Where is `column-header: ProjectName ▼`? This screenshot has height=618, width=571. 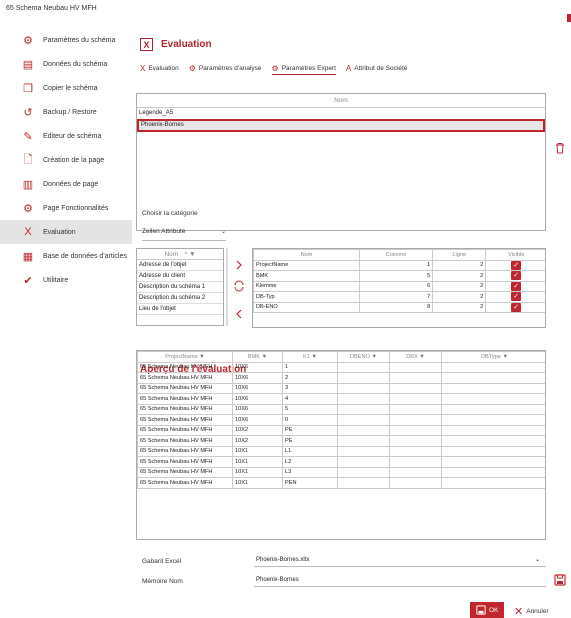 column-header: ProjectName ▼ is located at coordinates (185, 357).